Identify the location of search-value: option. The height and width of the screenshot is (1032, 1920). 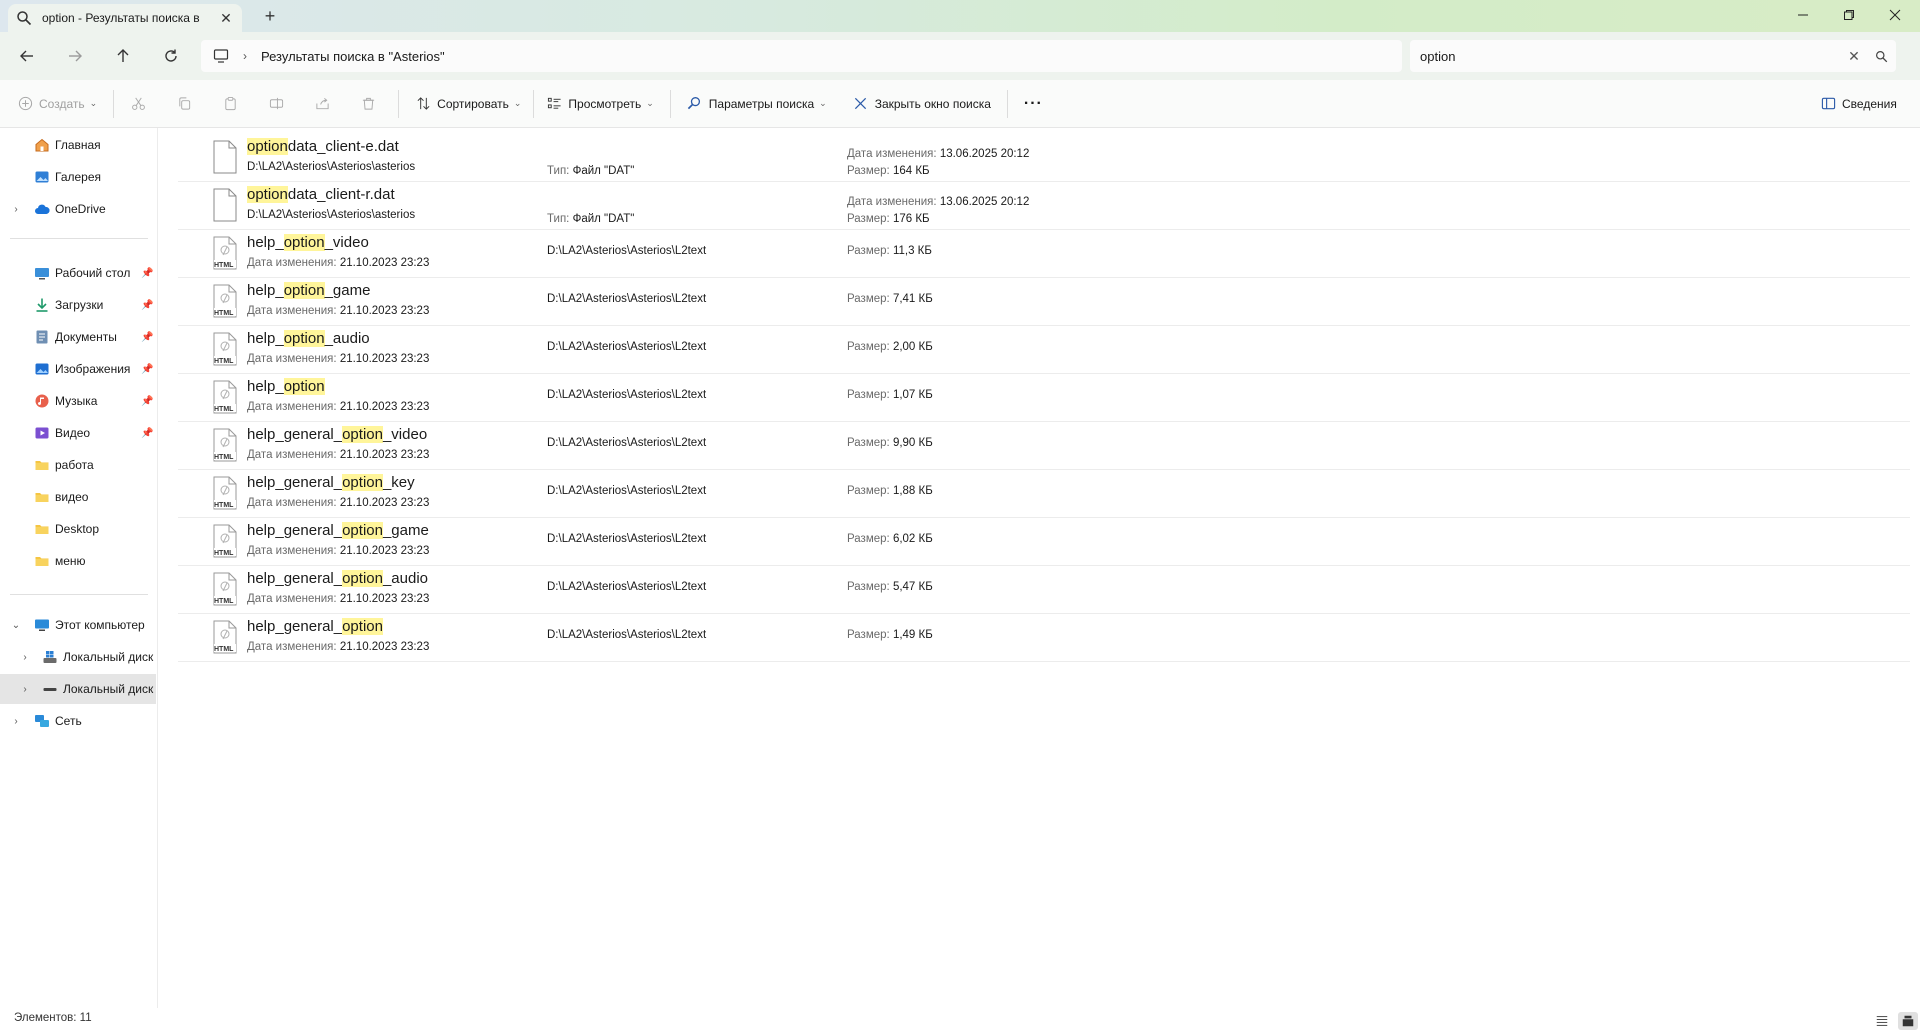
(1631, 56).